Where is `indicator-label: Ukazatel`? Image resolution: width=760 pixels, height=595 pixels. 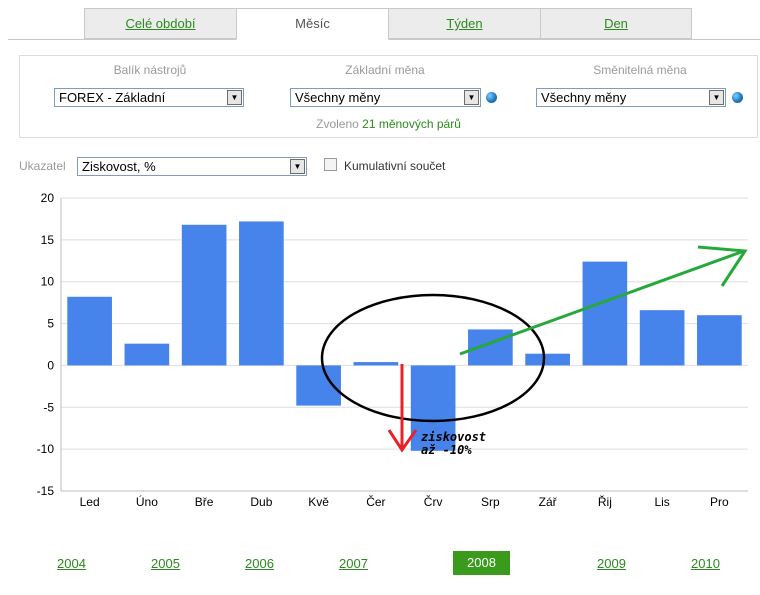
indicator-label: Ukazatel is located at coordinates (42, 166).